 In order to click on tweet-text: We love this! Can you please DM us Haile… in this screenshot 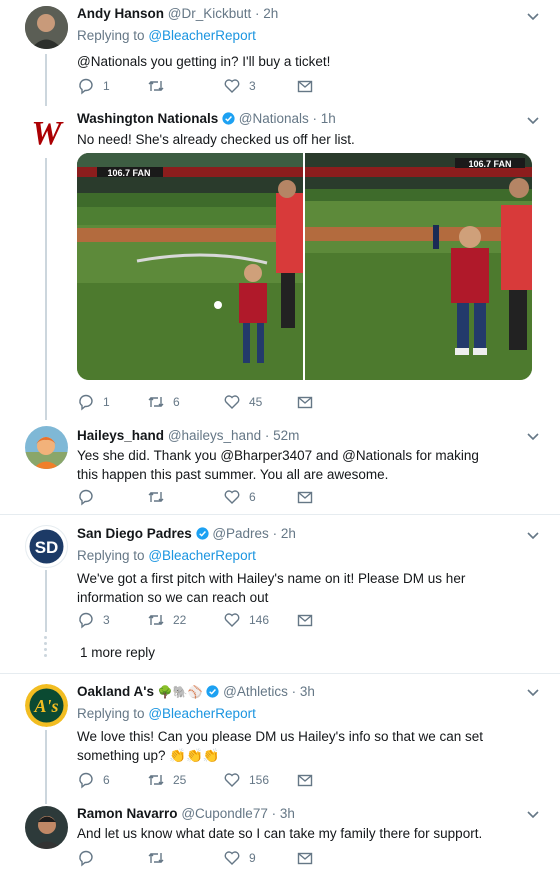, I will do `click(280, 746)`.